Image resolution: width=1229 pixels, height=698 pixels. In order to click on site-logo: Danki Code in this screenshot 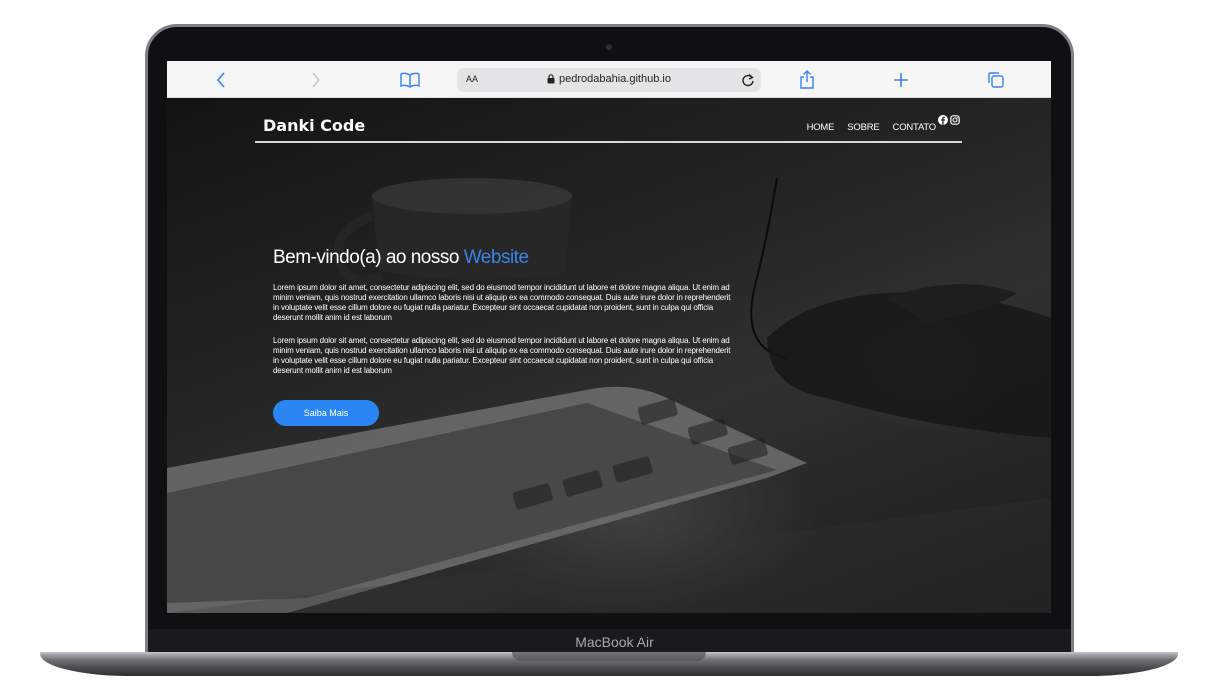, I will do `click(314, 125)`.